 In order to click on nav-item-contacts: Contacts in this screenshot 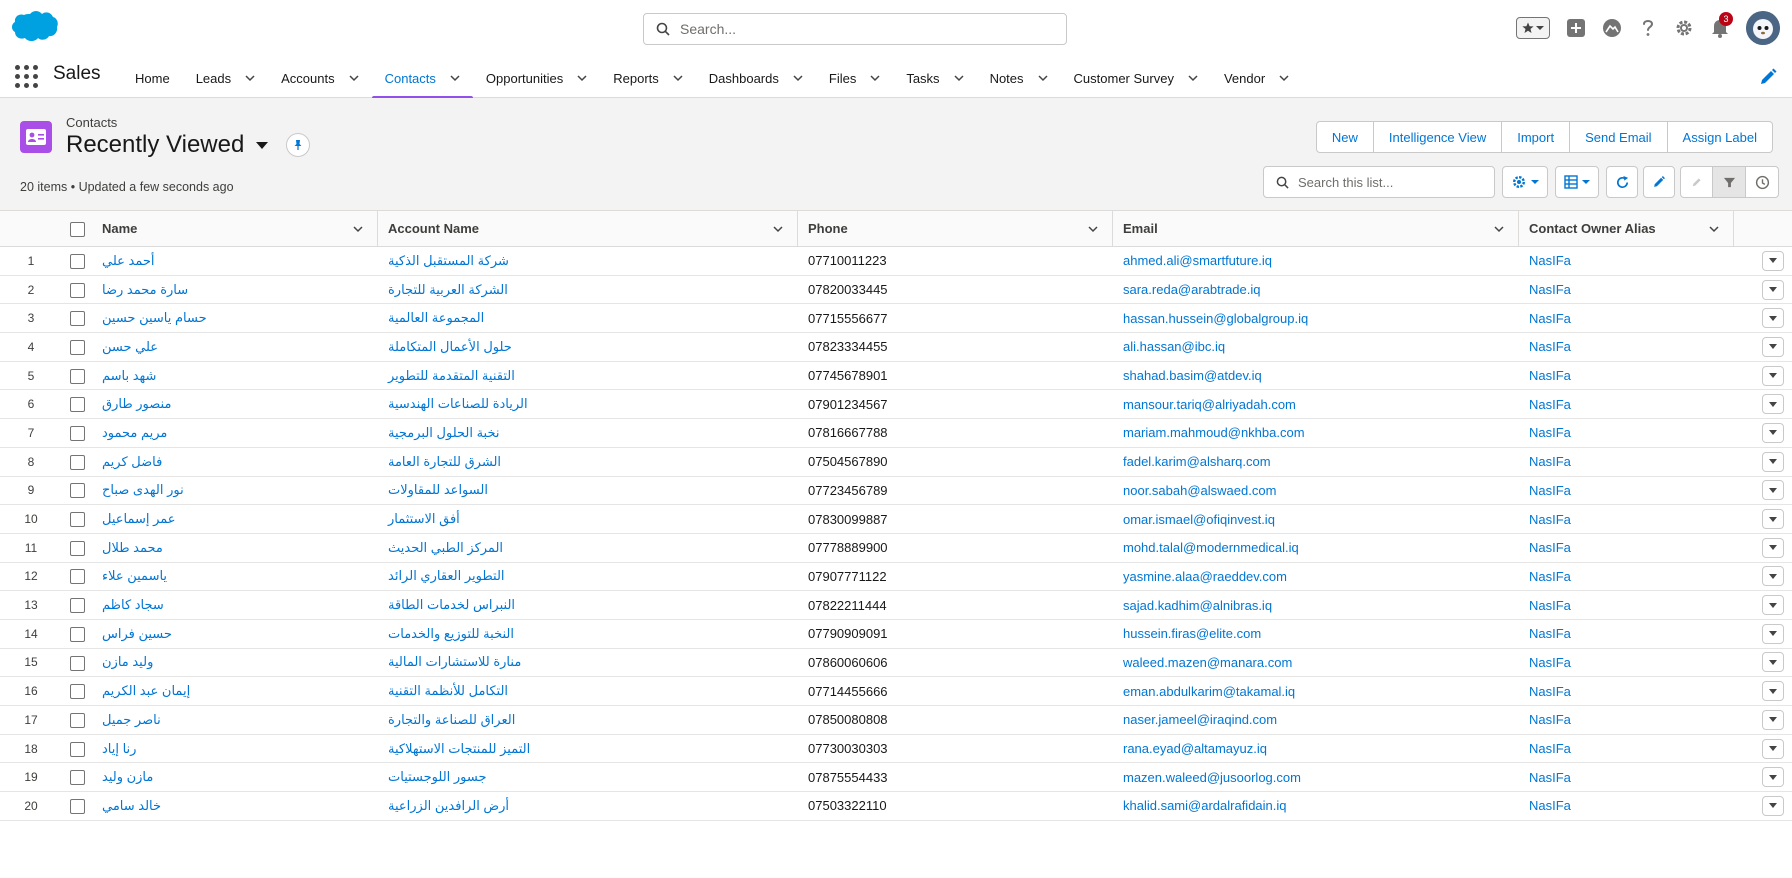, I will do `click(422, 78)`.